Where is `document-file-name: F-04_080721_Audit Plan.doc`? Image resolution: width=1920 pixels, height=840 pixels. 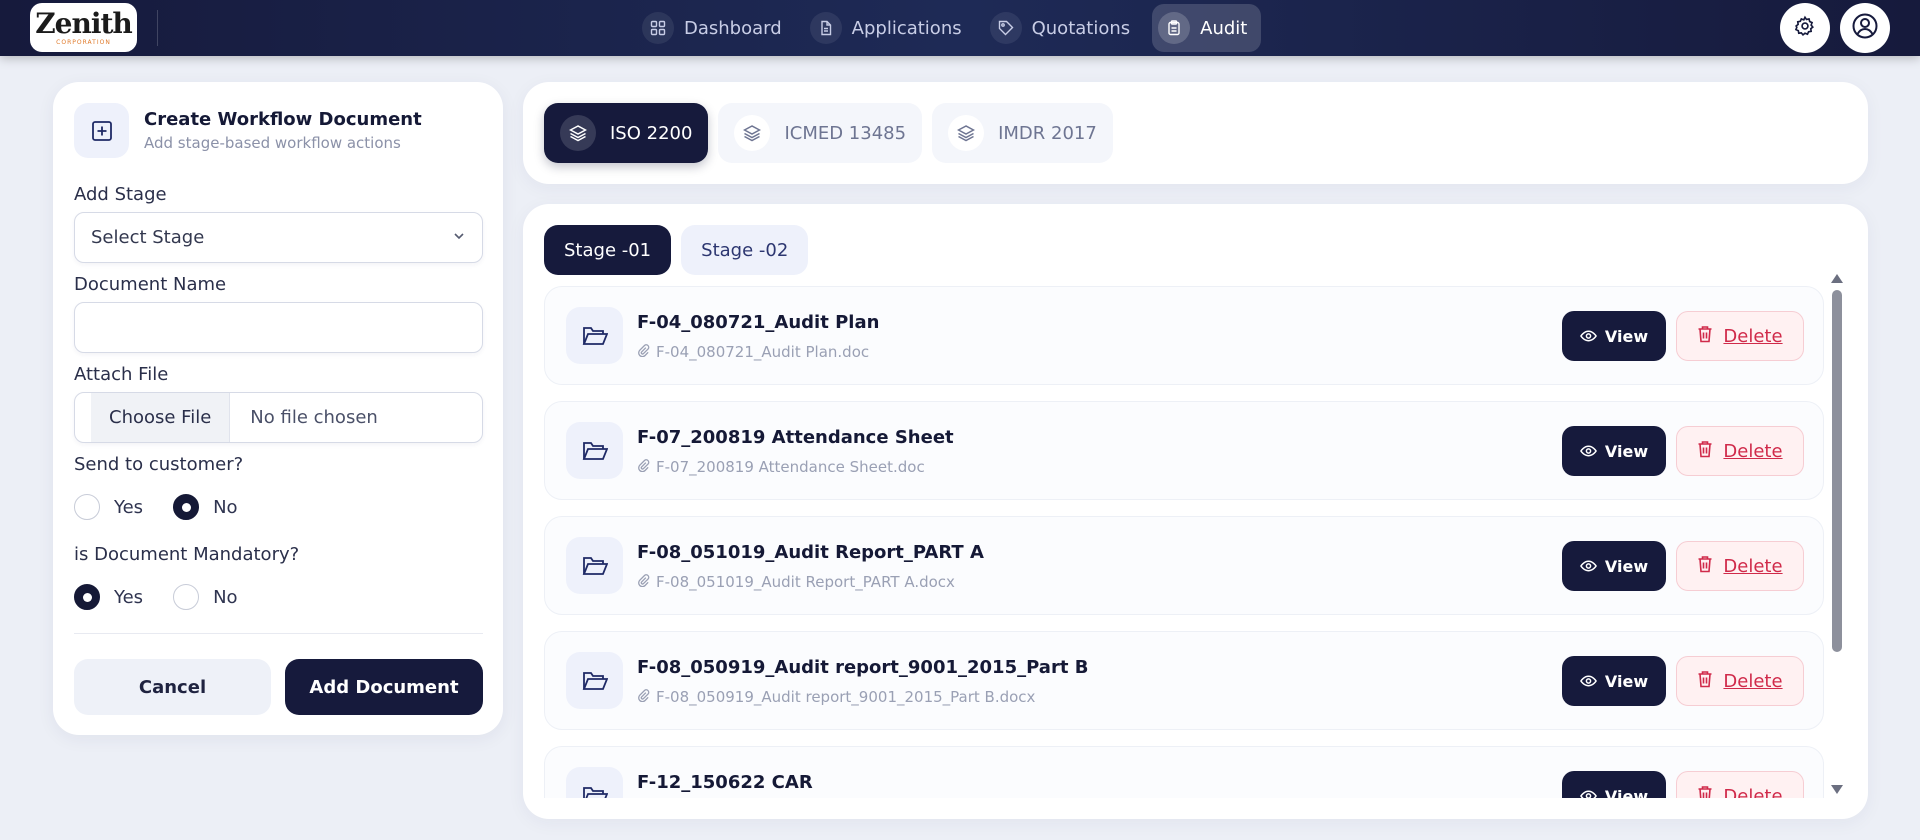
document-file-name: F-04_080721_Audit Plan.doc is located at coordinates (763, 352).